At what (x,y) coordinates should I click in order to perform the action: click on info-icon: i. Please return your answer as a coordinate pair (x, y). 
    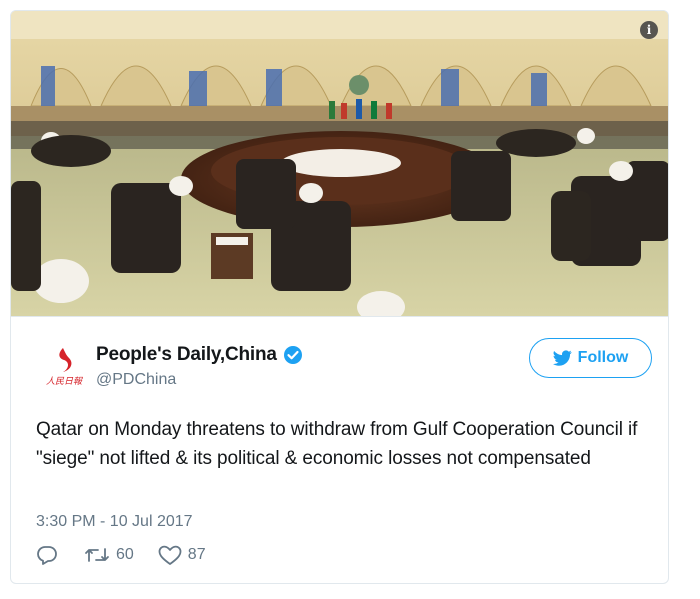
    Looking at the image, I should click on (649, 30).